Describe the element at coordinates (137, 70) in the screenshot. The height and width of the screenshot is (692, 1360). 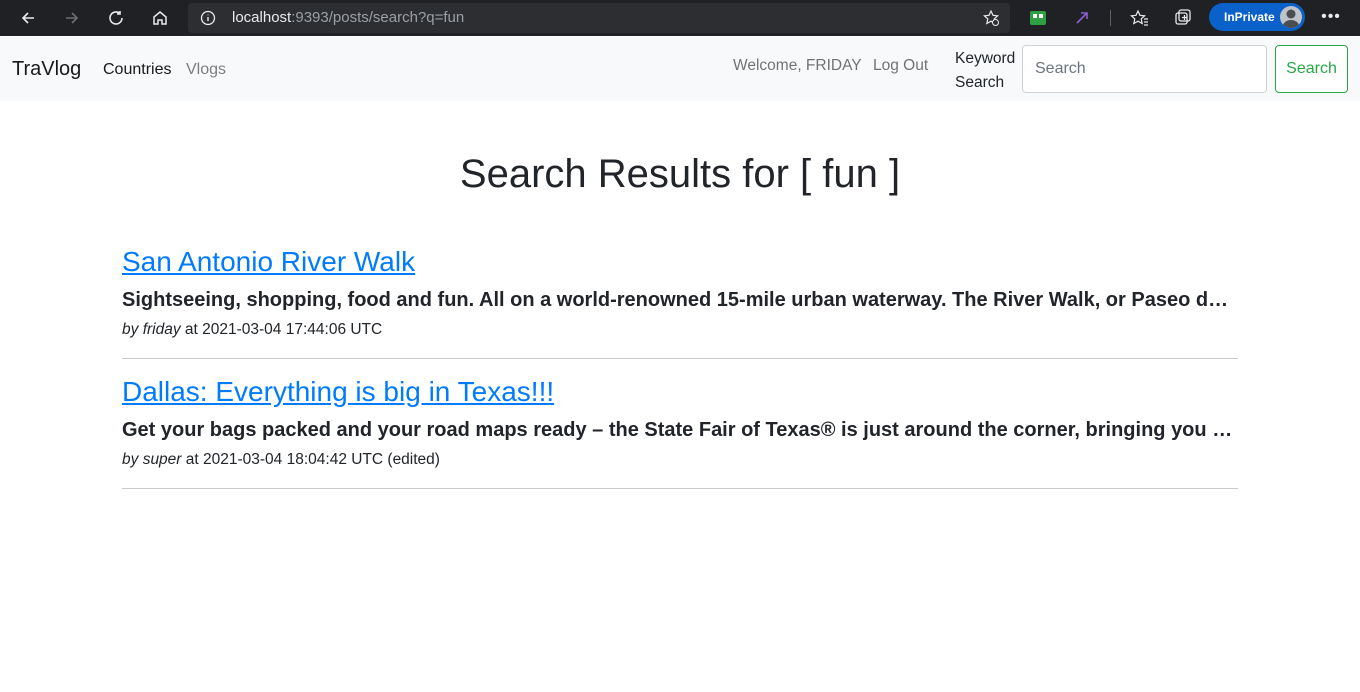
I see `nav-link-countries: Countries` at that location.